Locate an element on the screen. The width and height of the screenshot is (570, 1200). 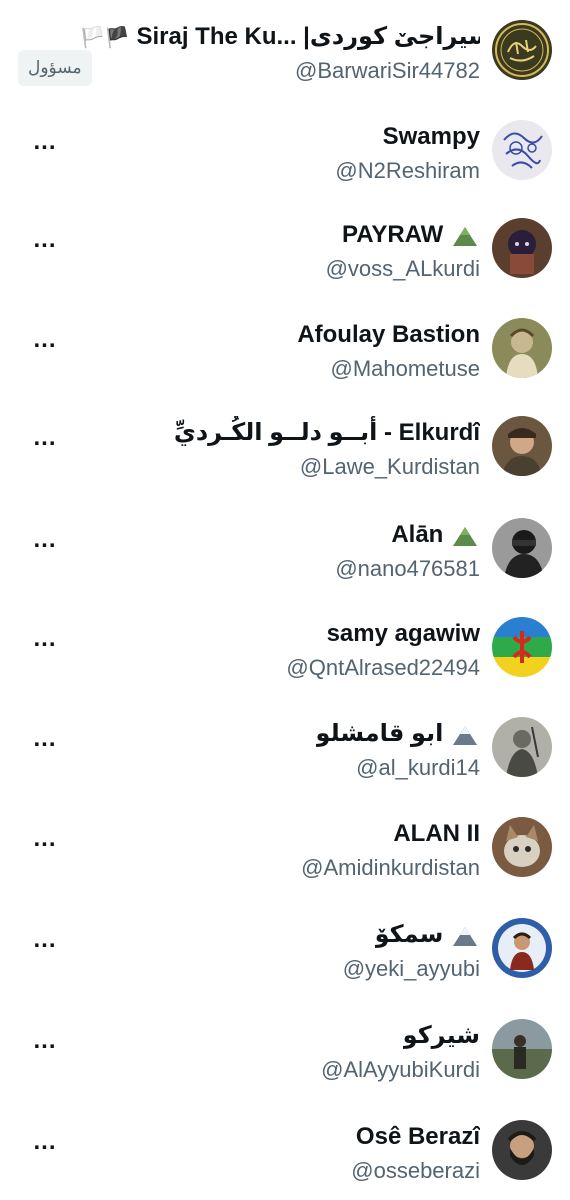
display-name: samy agawiw is located at coordinates (403, 634).